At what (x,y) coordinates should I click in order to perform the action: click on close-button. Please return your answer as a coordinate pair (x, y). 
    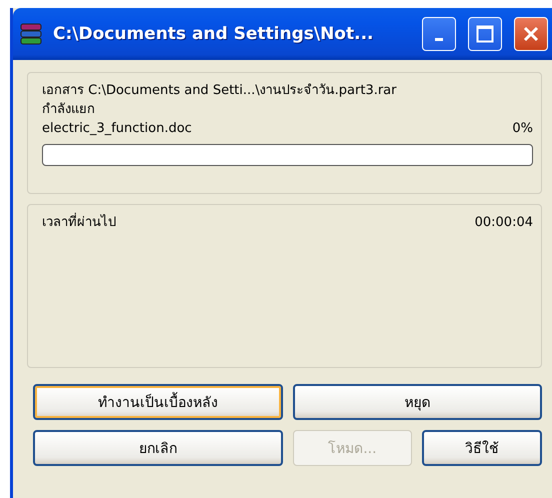
    Looking at the image, I should click on (531, 34).